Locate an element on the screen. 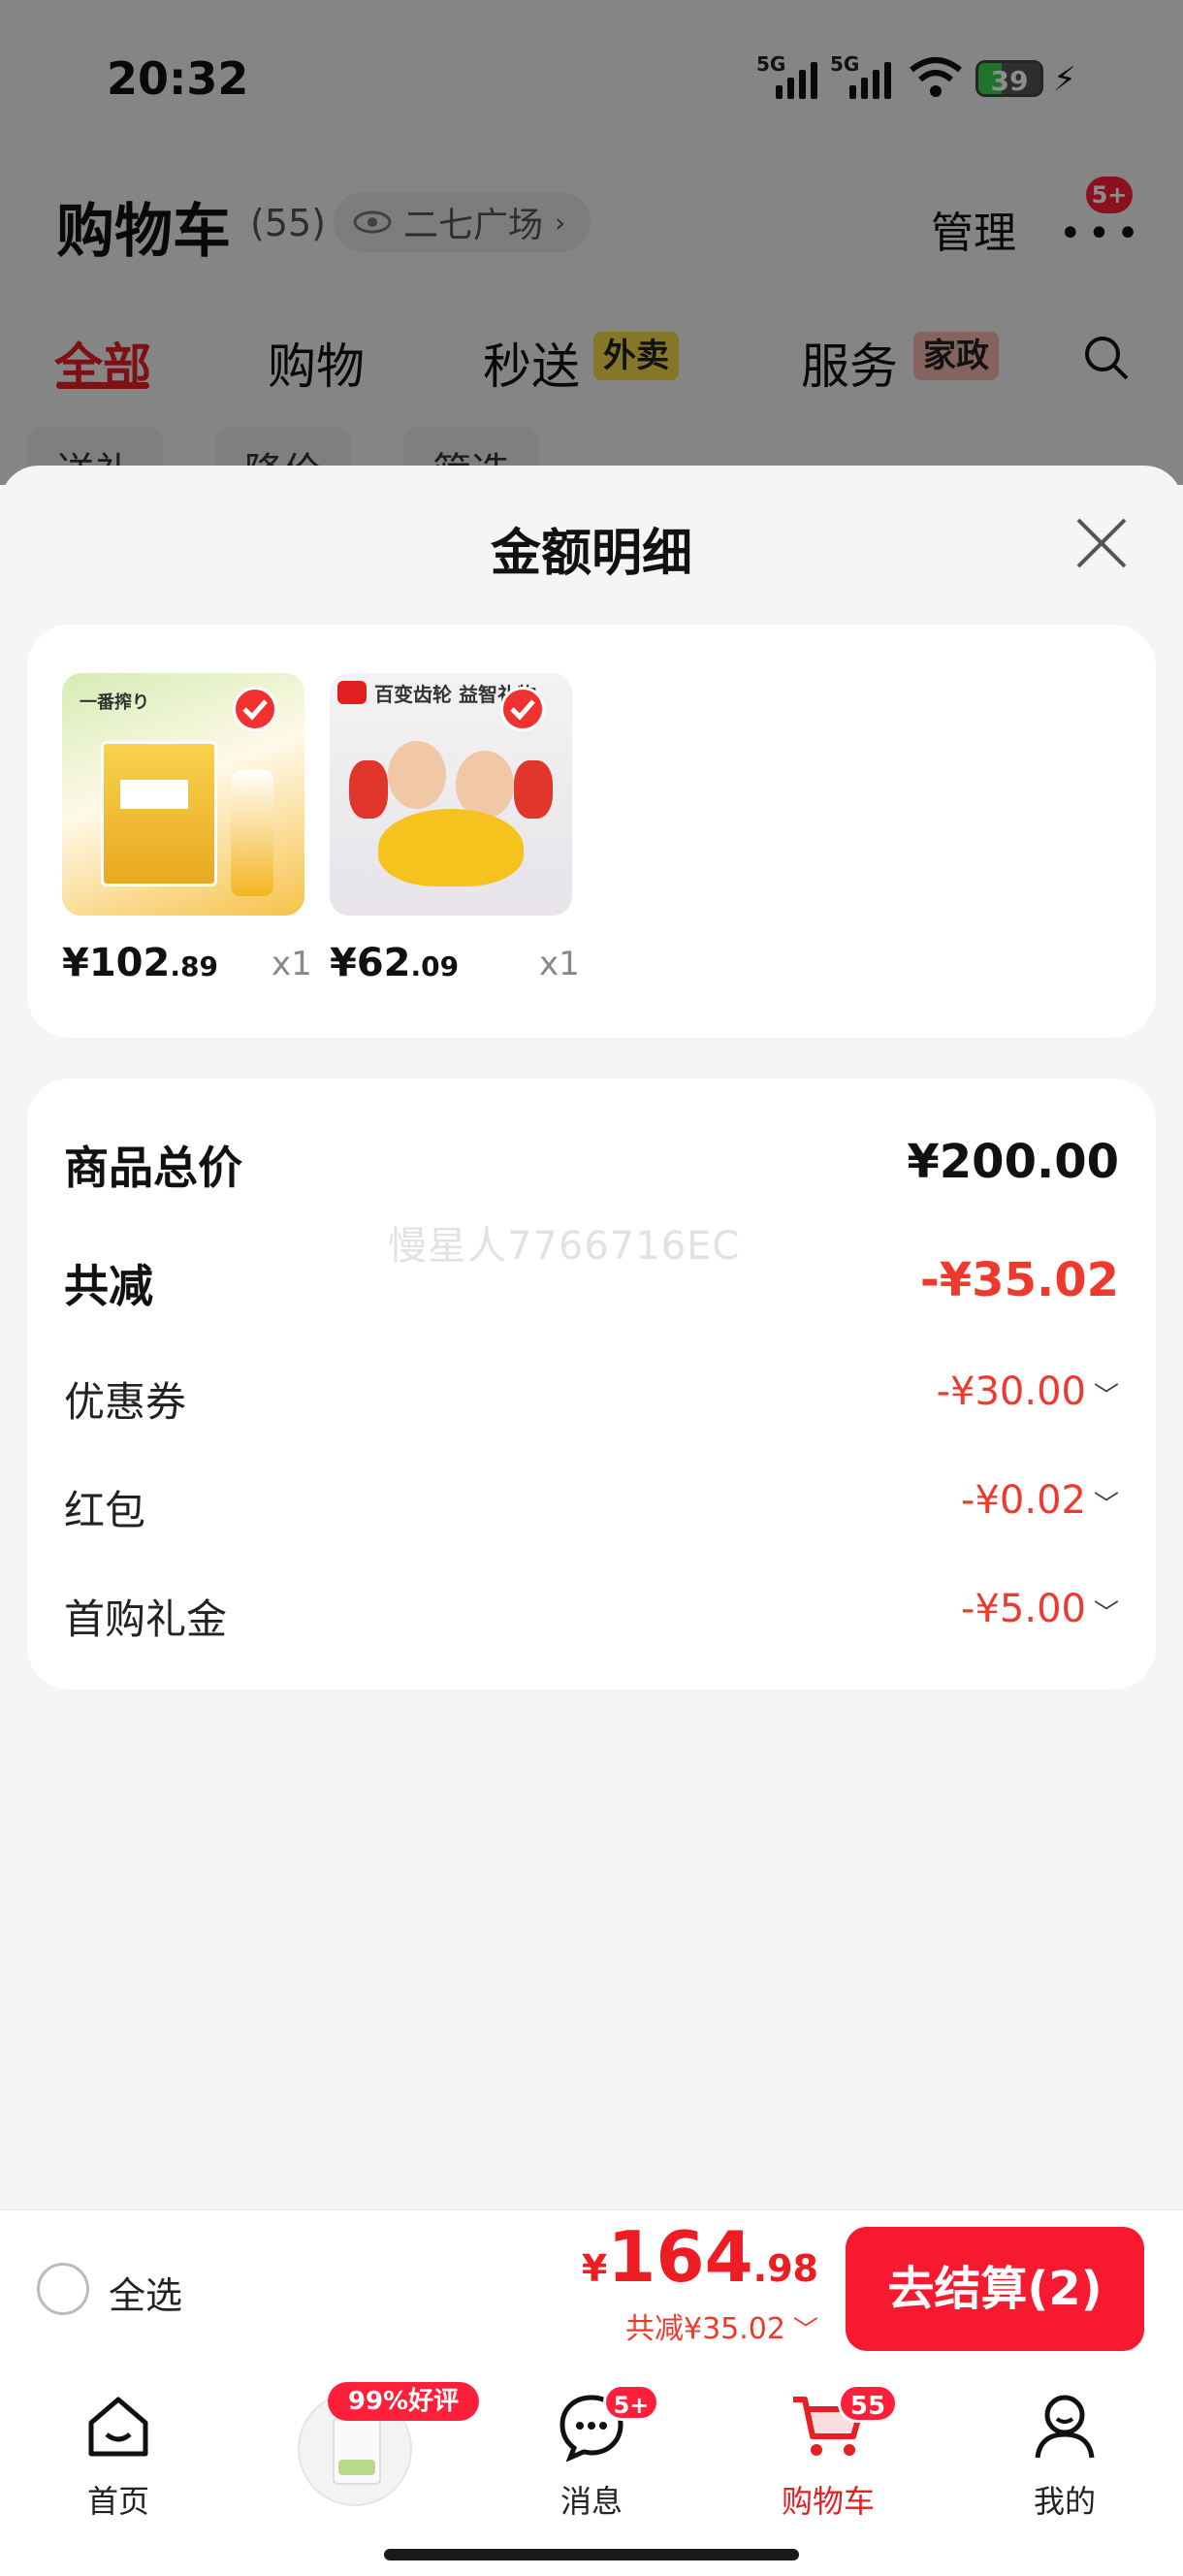  coupon-row: -¥30.00 ﹀ is located at coordinates (1028, 1391).